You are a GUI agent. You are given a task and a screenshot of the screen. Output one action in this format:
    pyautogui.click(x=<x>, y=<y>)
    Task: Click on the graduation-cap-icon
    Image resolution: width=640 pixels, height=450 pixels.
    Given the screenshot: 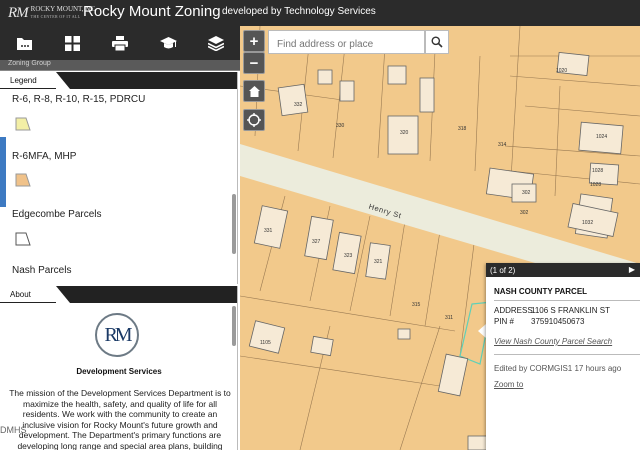 What is the action you would take?
    pyautogui.click(x=168, y=43)
    